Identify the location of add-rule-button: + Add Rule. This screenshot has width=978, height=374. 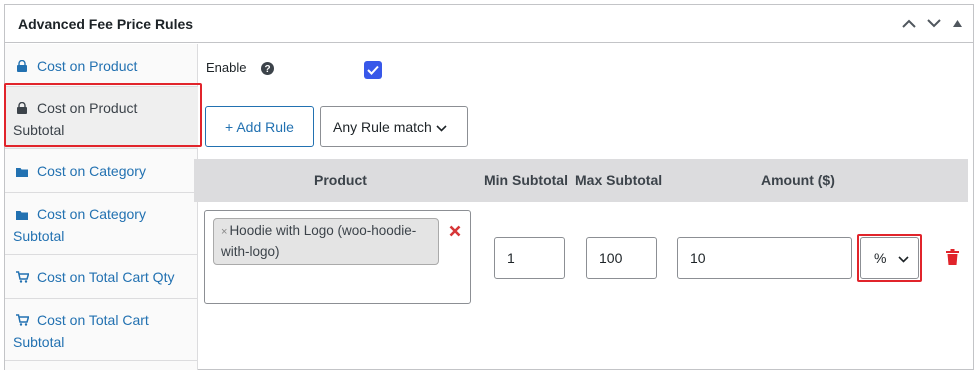
(259, 126).